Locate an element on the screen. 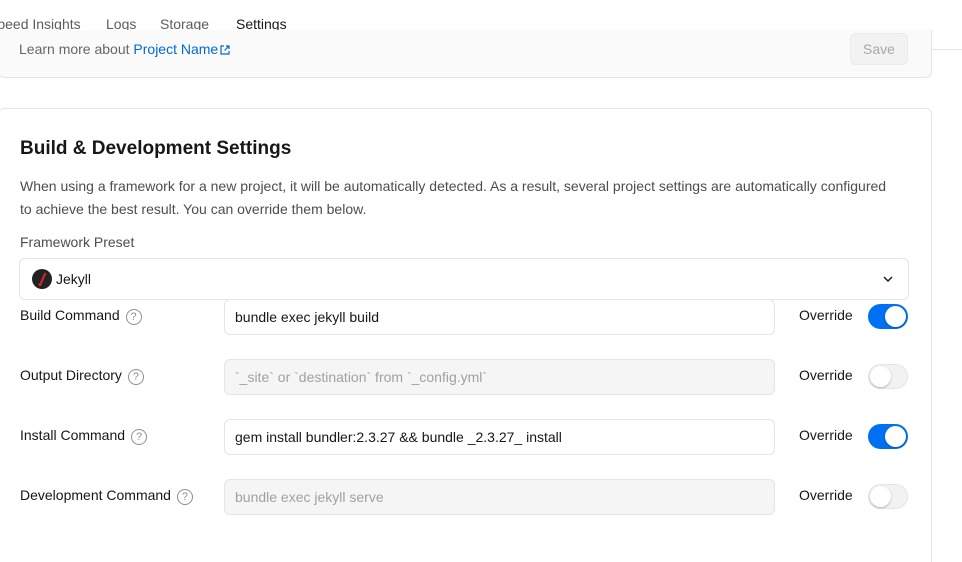 The image size is (962, 562). build-command-row: Build Command? Override is located at coordinates (466, 317).